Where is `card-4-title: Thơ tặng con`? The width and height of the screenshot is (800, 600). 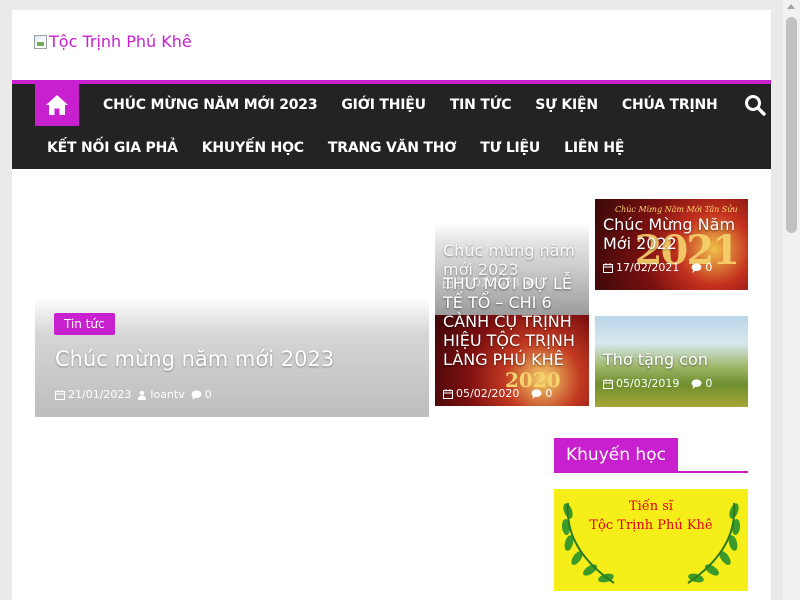
card-4-title: Thơ tặng con is located at coordinates (673, 359).